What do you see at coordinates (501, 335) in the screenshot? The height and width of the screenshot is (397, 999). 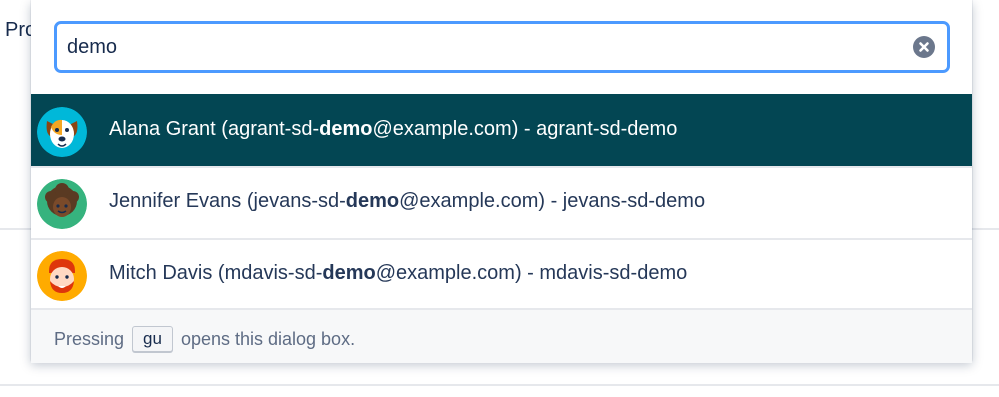 I see `dialog-footer: Pressing gu opens this dialog box.` at bounding box center [501, 335].